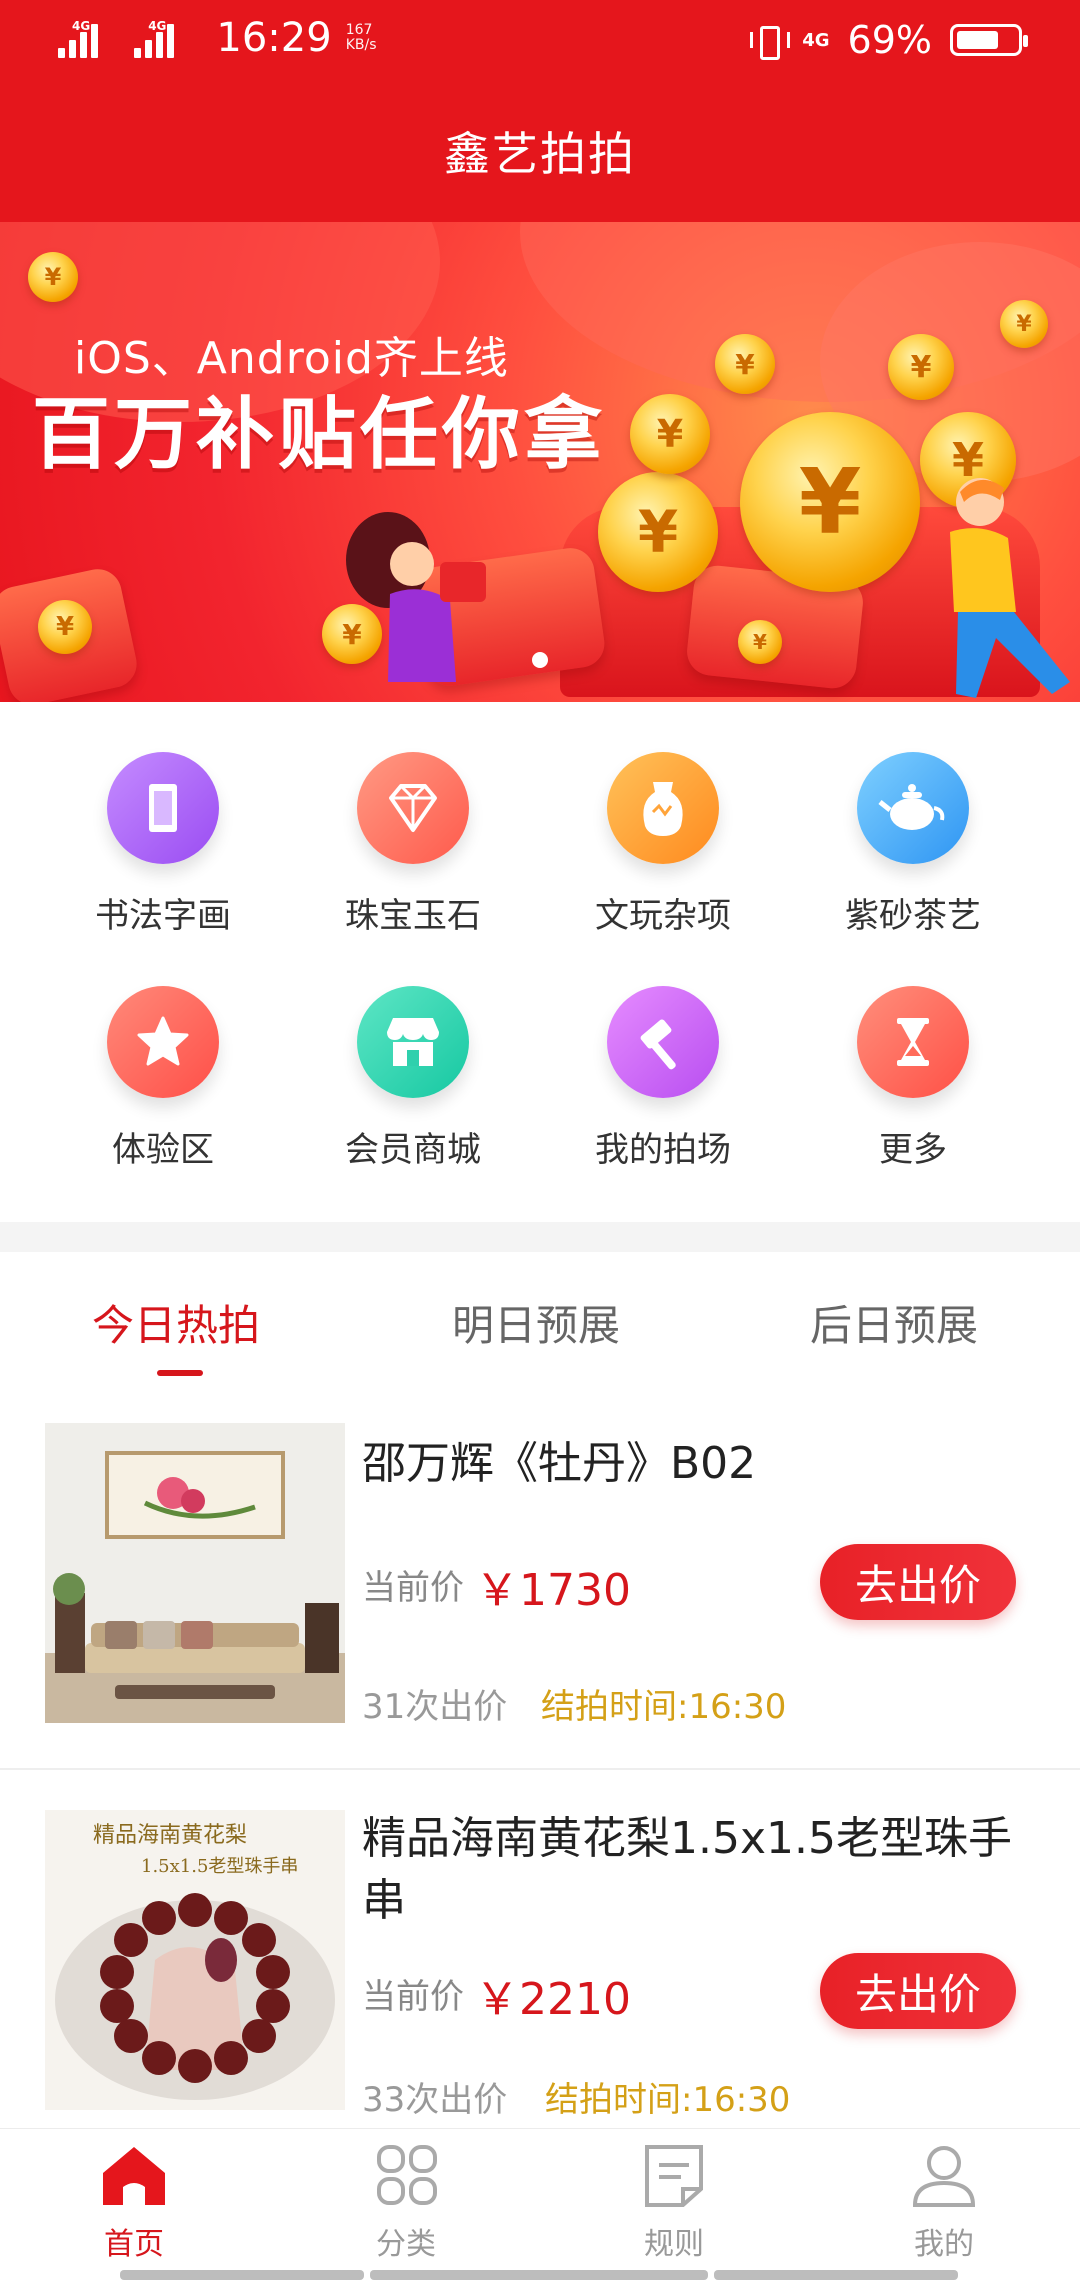 This screenshot has width=1080, height=2280. Describe the element at coordinates (913, 1150) in the screenshot. I see `category-label: 更多` at that location.